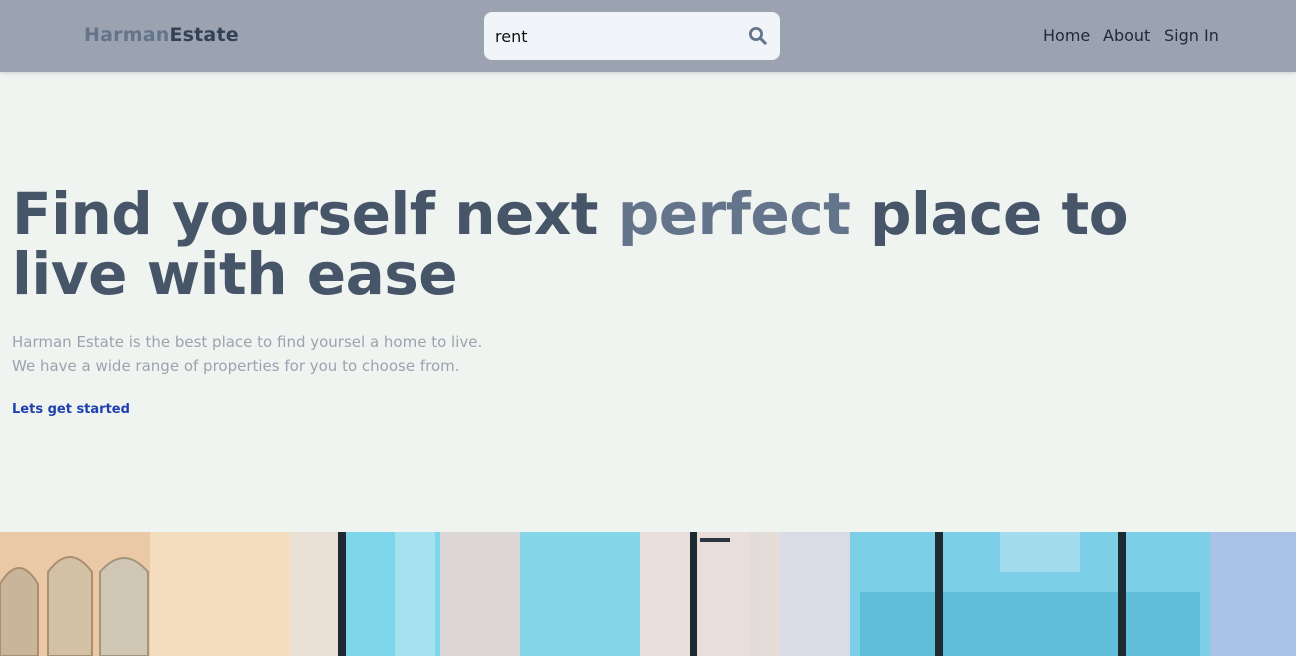 The width and height of the screenshot is (1296, 656). What do you see at coordinates (734, 214) in the screenshot?
I see `hero-heading-accent: perfect` at bounding box center [734, 214].